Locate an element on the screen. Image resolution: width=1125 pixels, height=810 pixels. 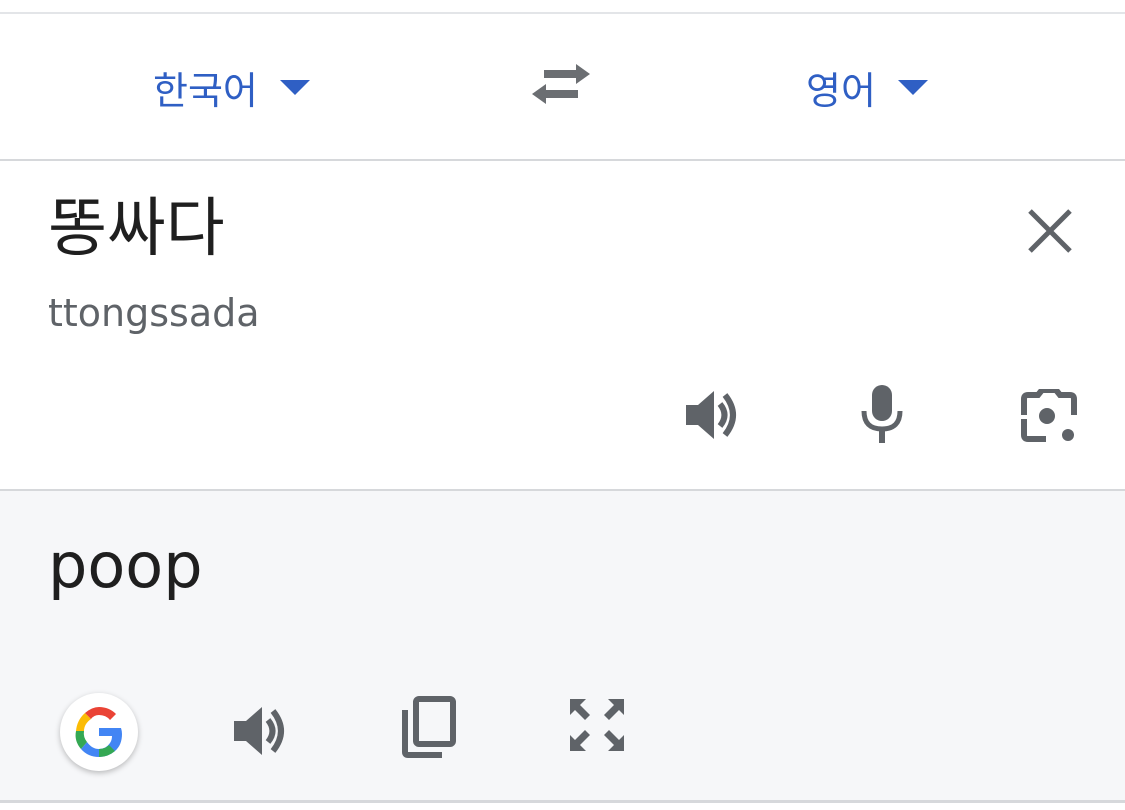
fullscreen-icon is located at coordinates (597, 725).